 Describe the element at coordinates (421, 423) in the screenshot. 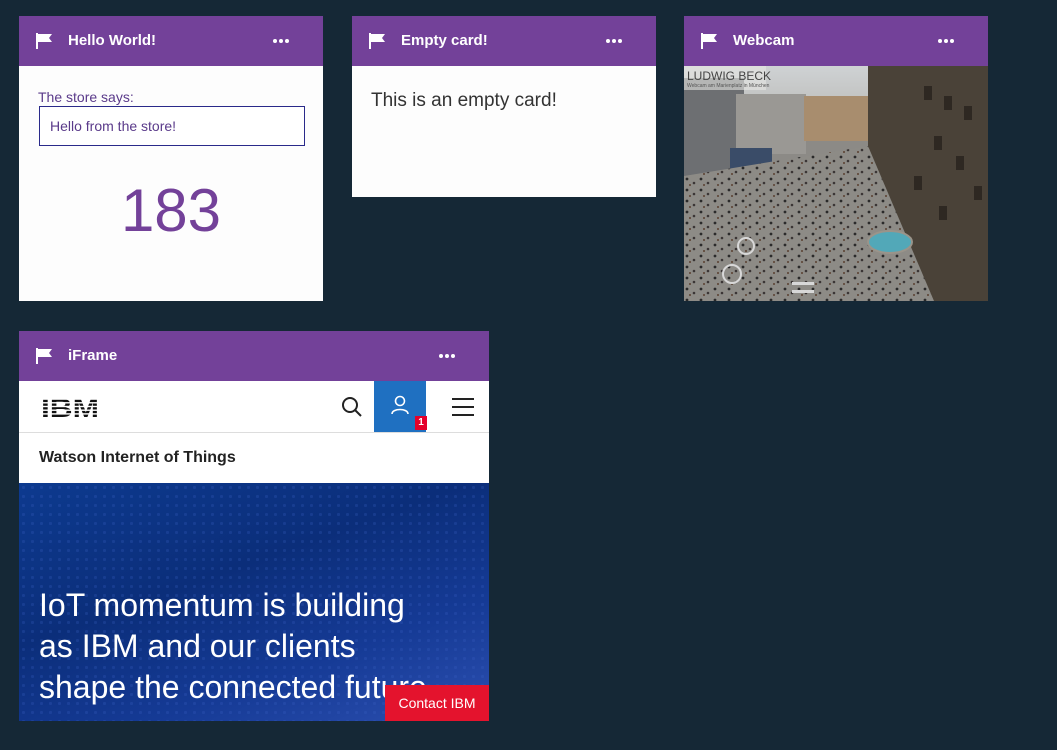

I see `notification-badge: 1` at that location.